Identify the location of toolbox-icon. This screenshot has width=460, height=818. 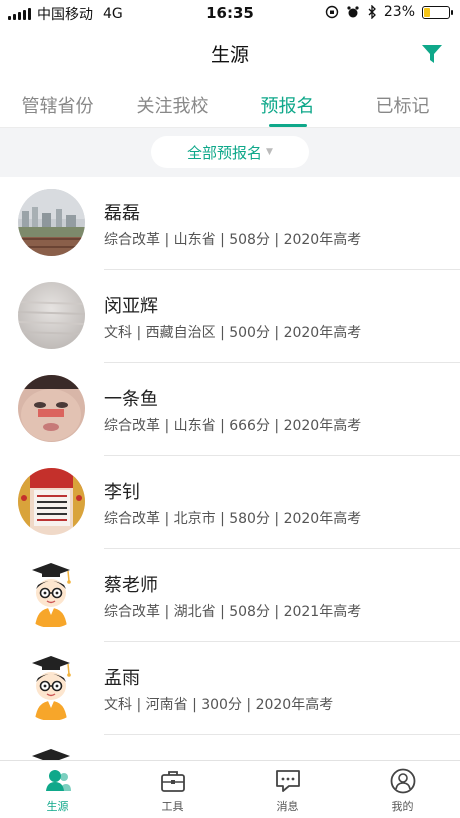
(172, 781).